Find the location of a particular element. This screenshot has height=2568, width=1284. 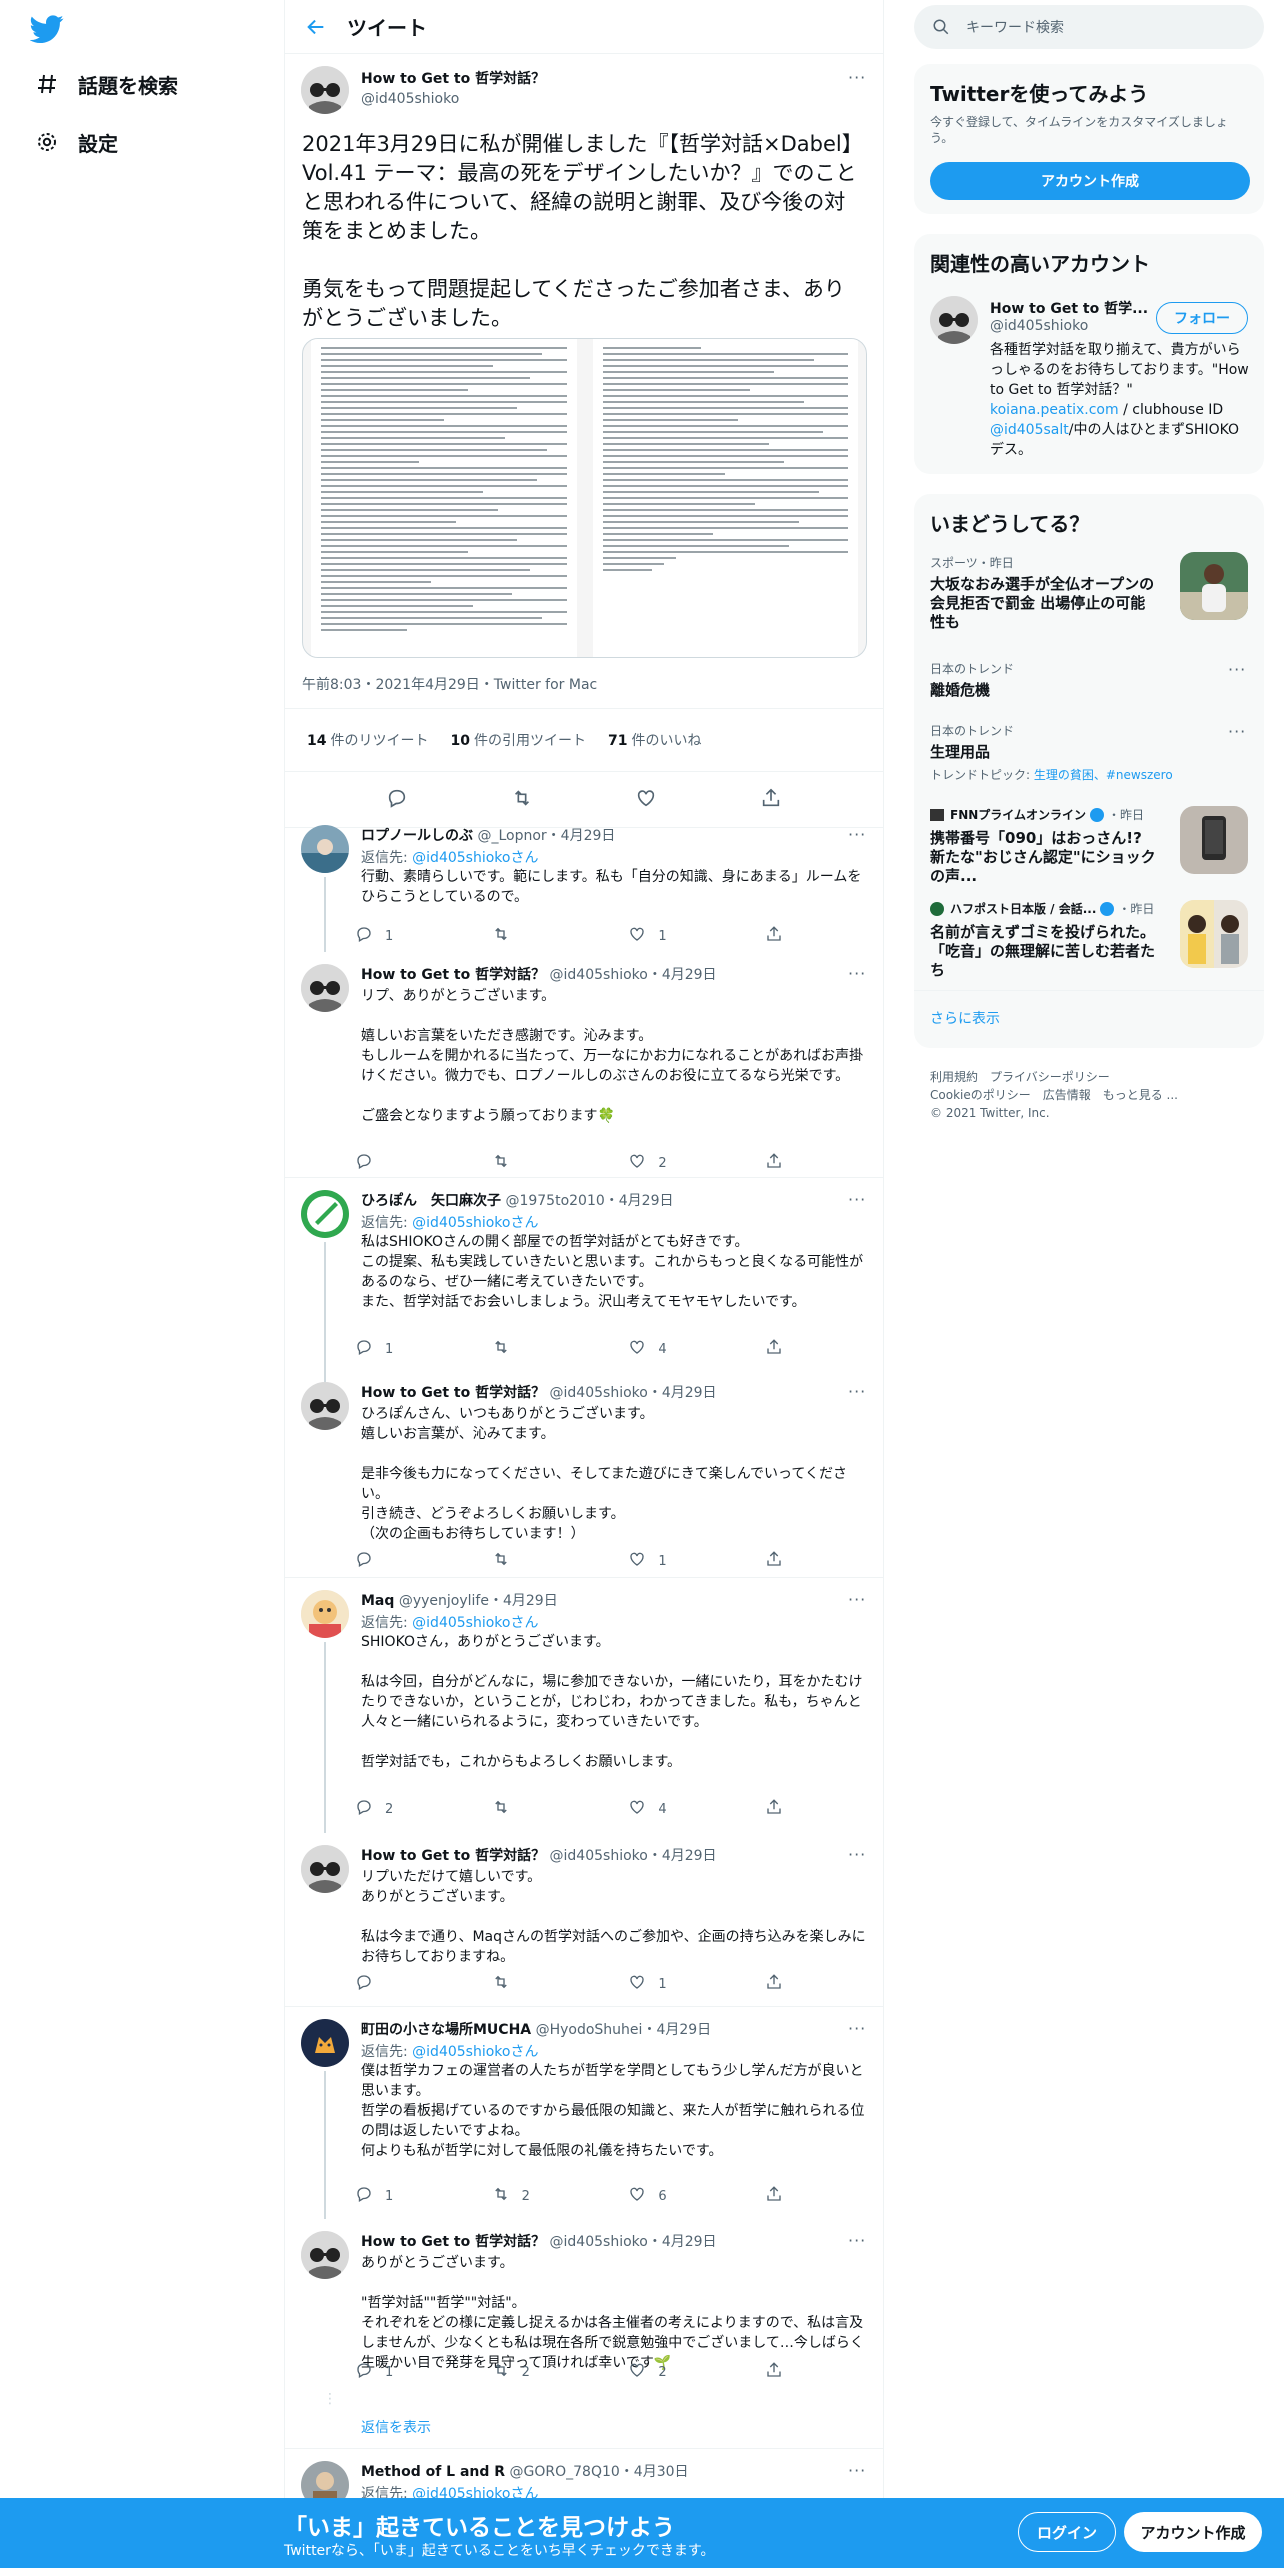

author-name: 町田の小さな場所MUCHA is located at coordinates (446, 2030).